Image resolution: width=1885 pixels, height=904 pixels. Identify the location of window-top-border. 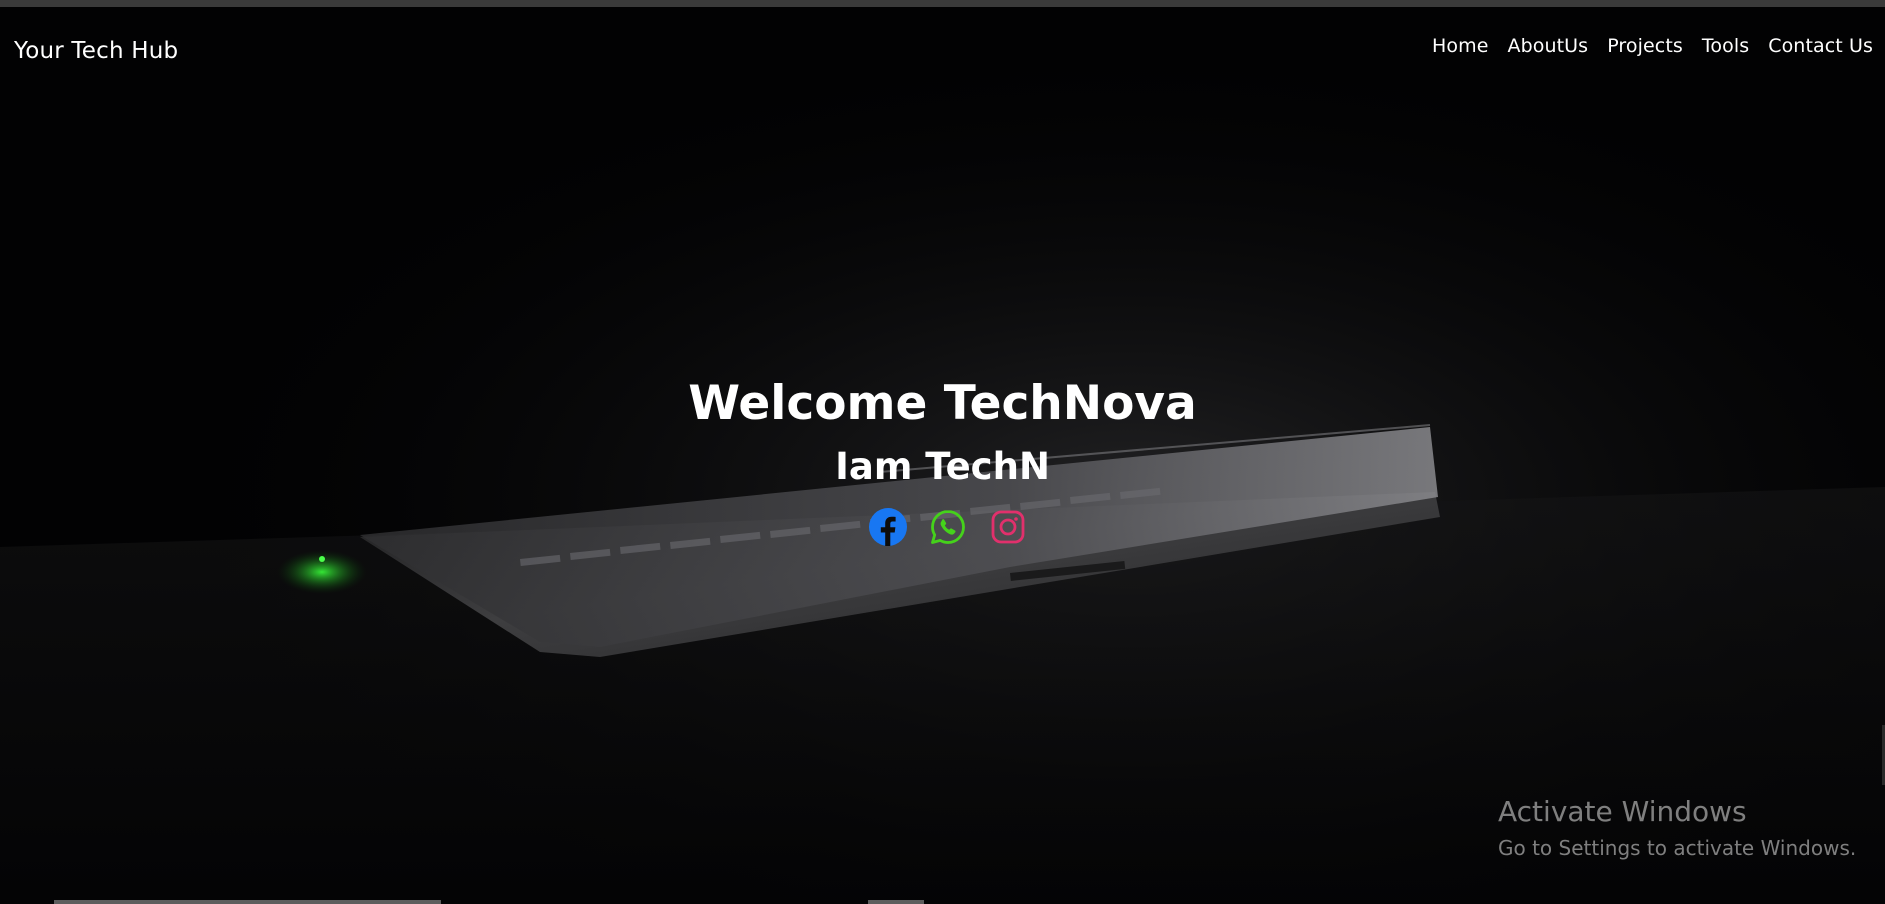
(942, 3).